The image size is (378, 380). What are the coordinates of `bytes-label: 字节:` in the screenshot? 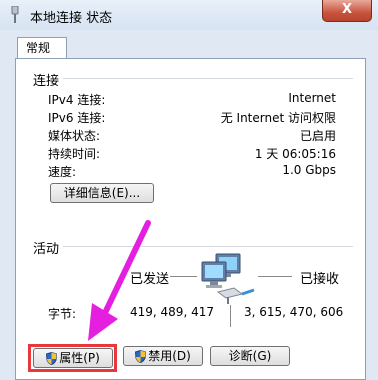 It's located at (62, 314).